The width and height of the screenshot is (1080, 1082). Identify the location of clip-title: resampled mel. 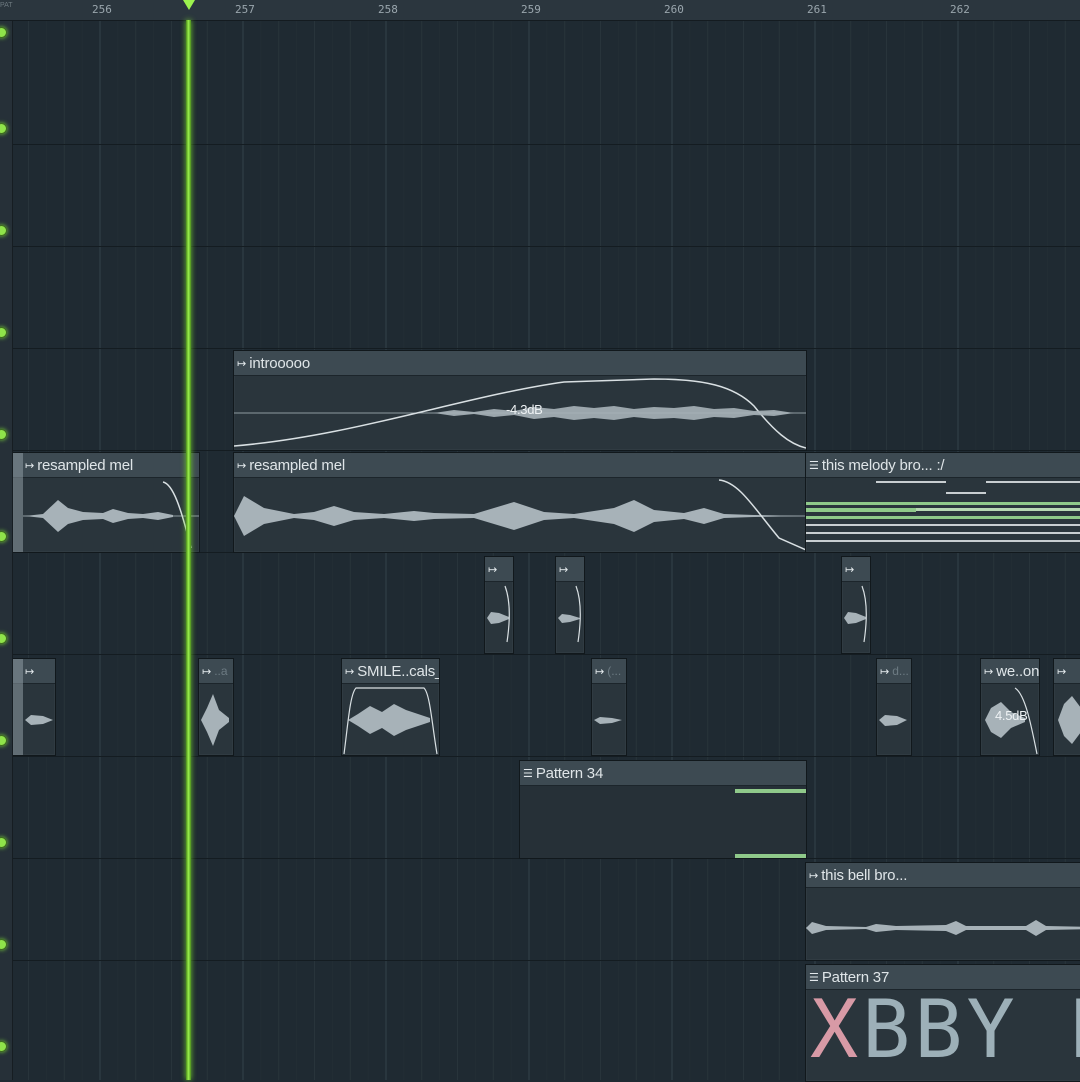
(85, 465).